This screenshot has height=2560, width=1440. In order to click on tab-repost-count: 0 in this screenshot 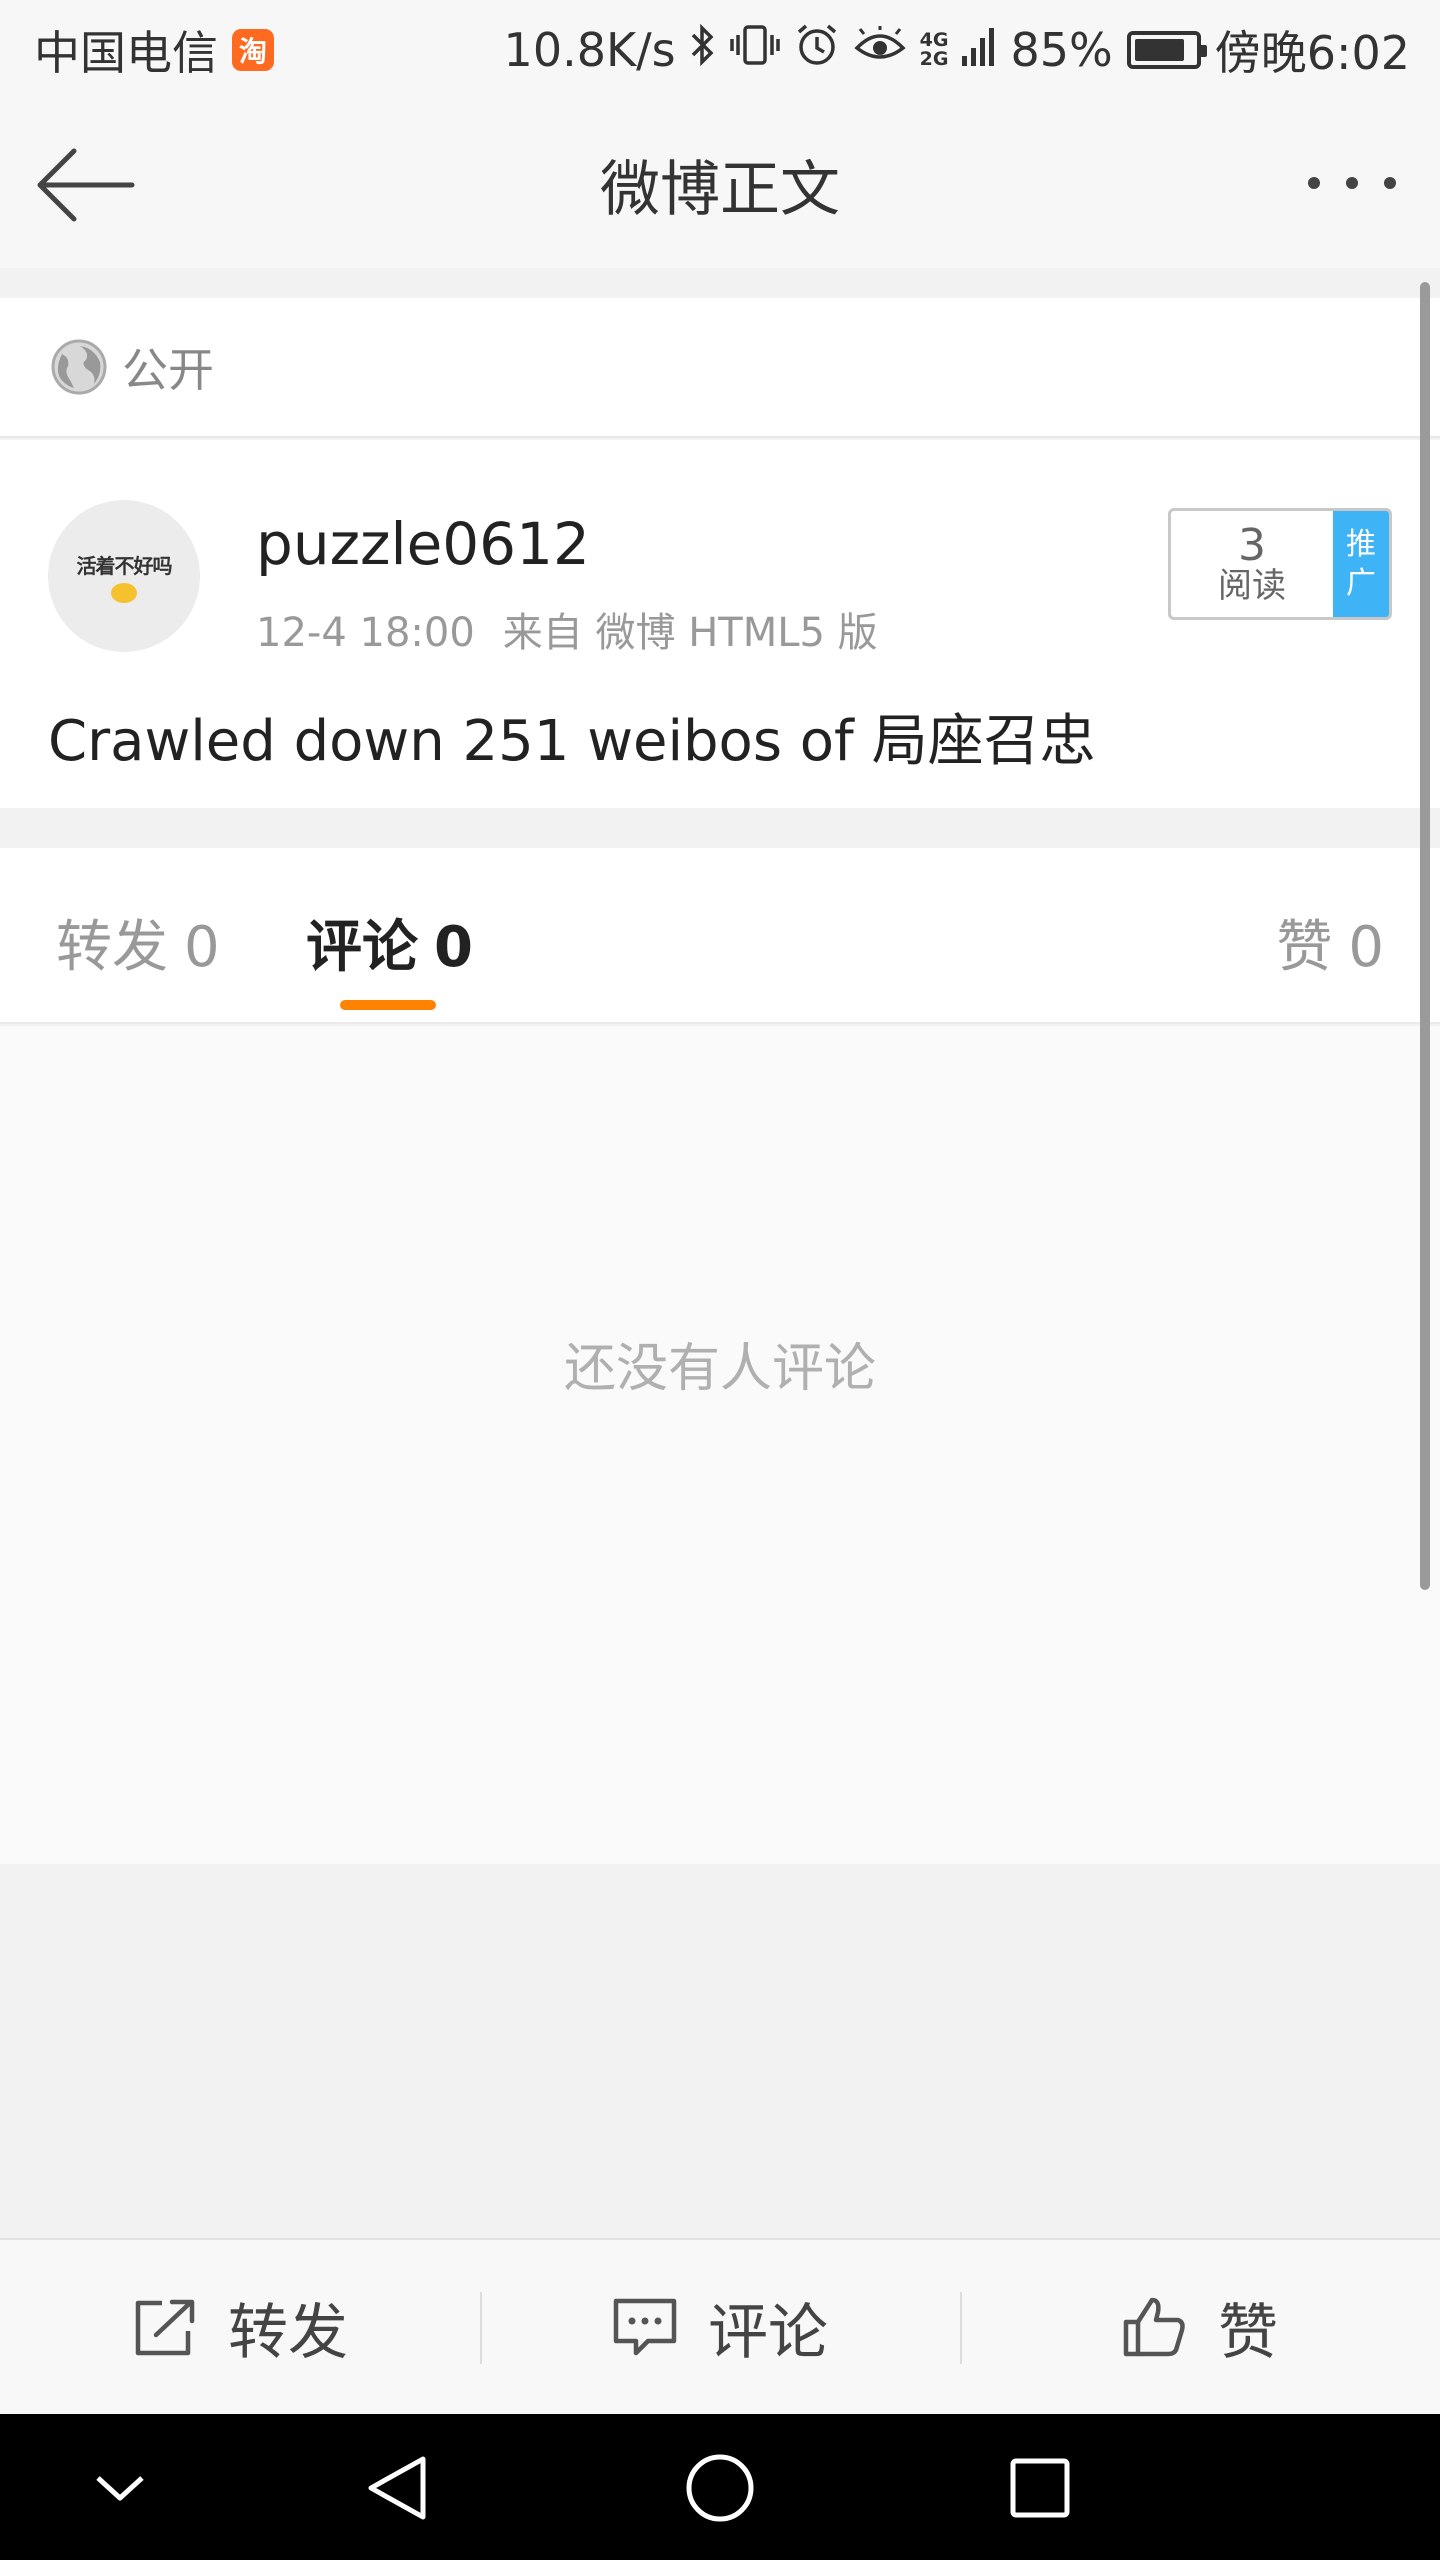, I will do `click(202, 947)`.